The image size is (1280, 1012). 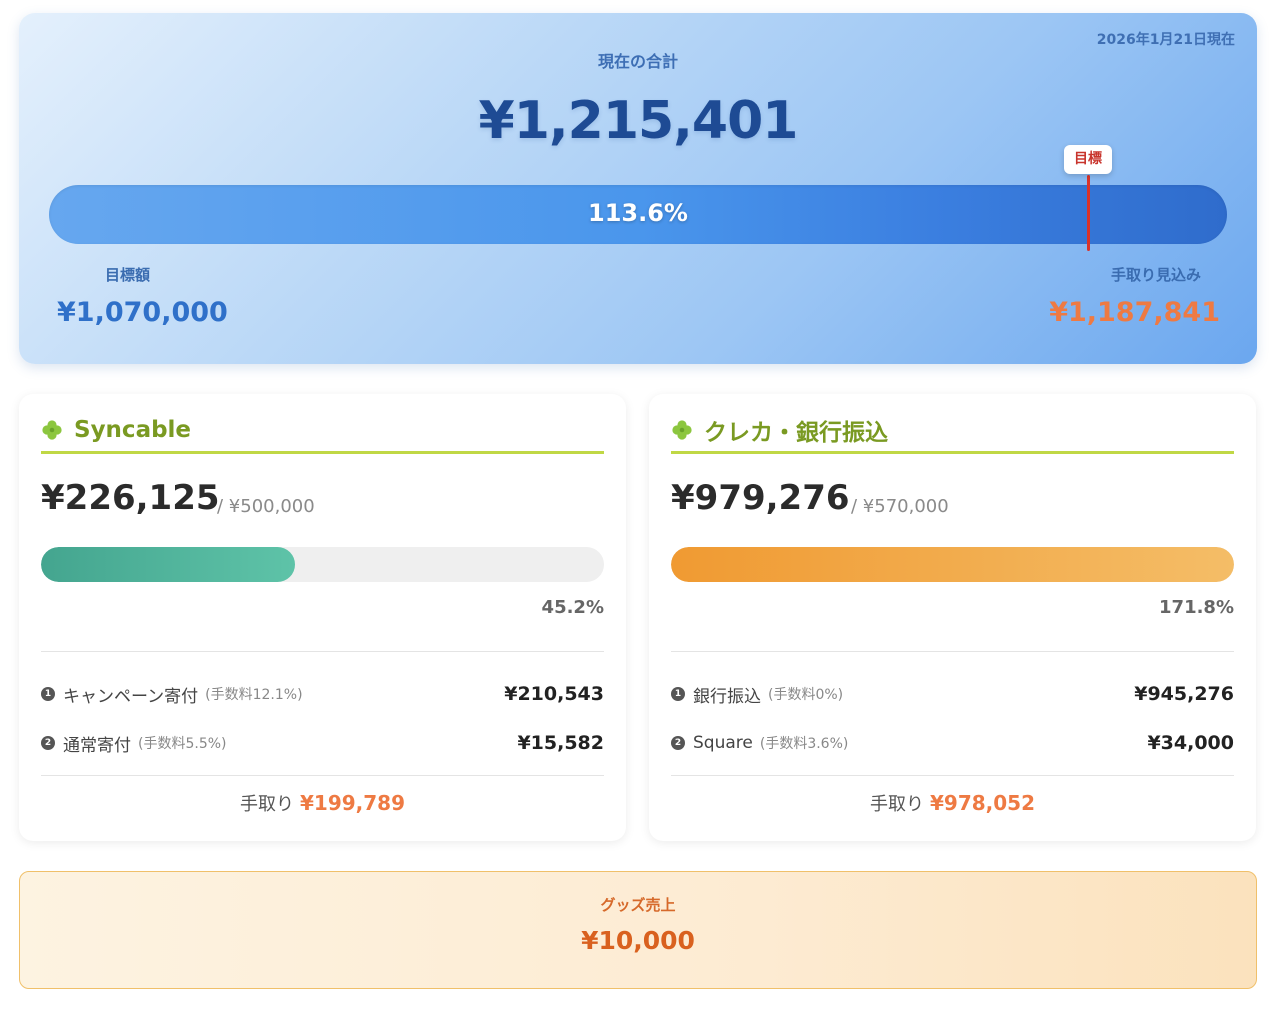 I want to click on item-value: ¥34,000, so click(x=1190, y=743).